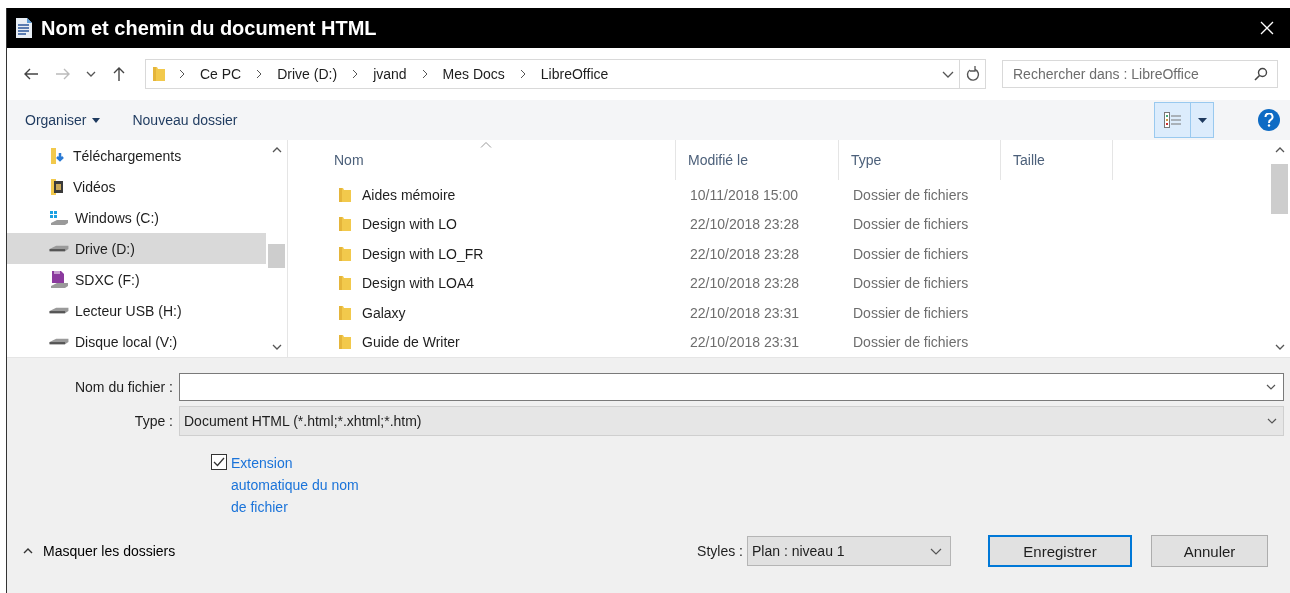 The height and width of the screenshot is (593, 1290). What do you see at coordinates (63, 120) in the screenshot?
I see `organize-menu-button: Organiser` at bounding box center [63, 120].